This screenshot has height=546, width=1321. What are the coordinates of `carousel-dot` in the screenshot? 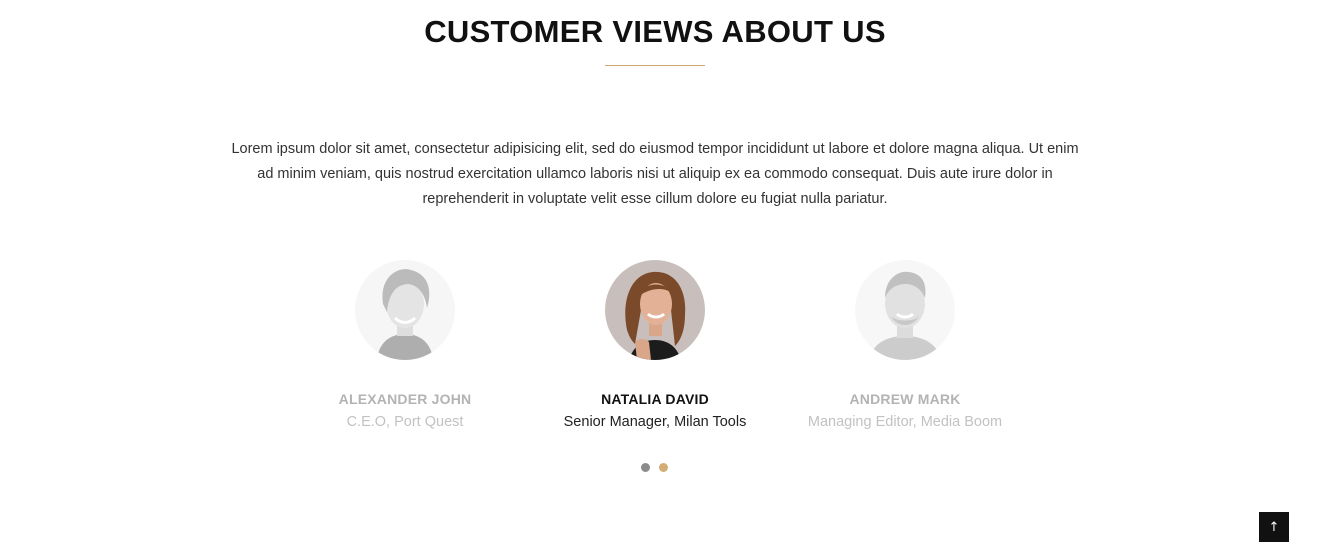 It's located at (645, 467).